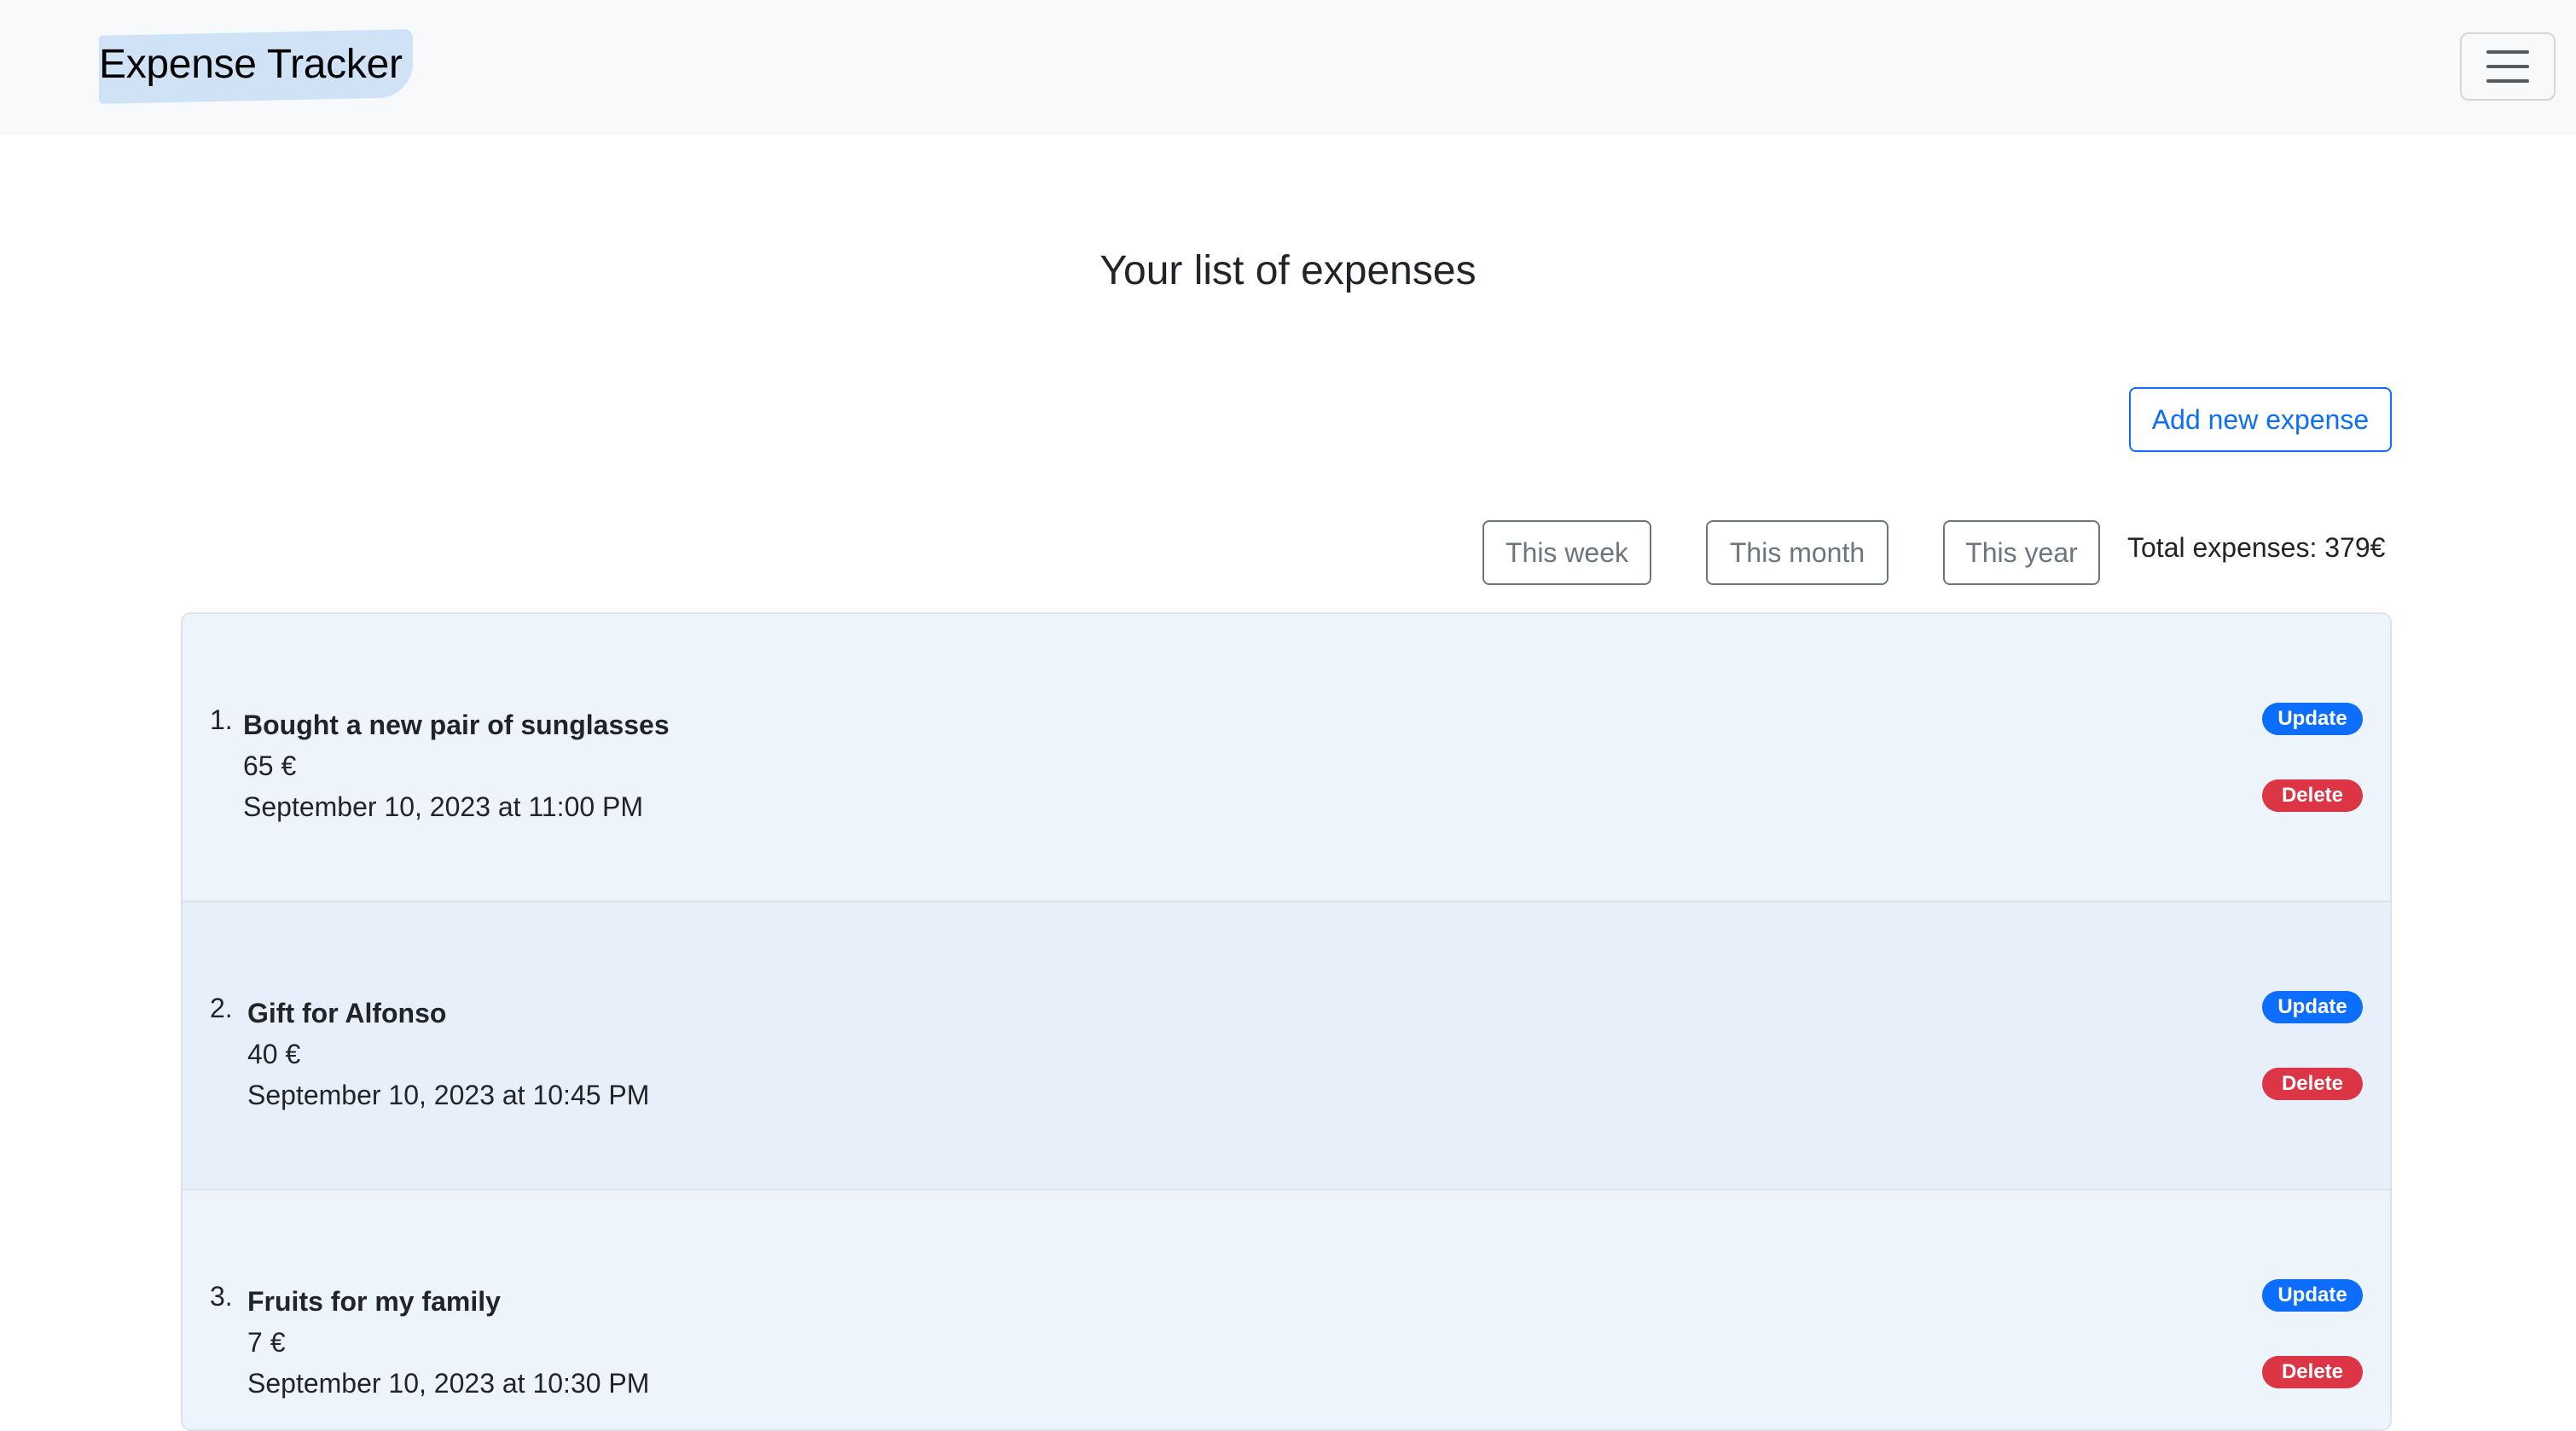 The height and width of the screenshot is (1431, 2576). What do you see at coordinates (2021, 552) in the screenshot?
I see `filter-this-year-button: This year` at bounding box center [2021, 552].